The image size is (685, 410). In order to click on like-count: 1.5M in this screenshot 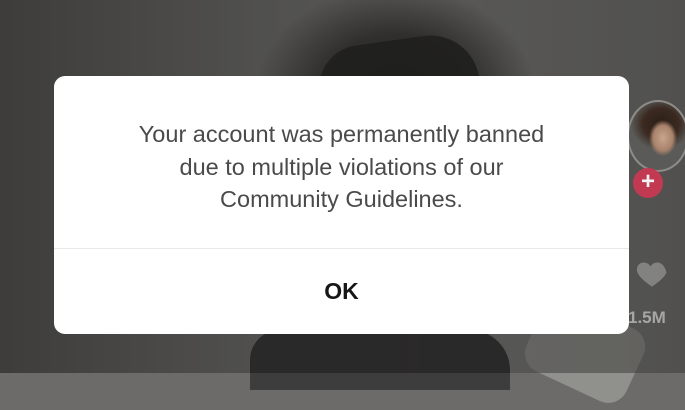, I will do `click(647, 317)`.